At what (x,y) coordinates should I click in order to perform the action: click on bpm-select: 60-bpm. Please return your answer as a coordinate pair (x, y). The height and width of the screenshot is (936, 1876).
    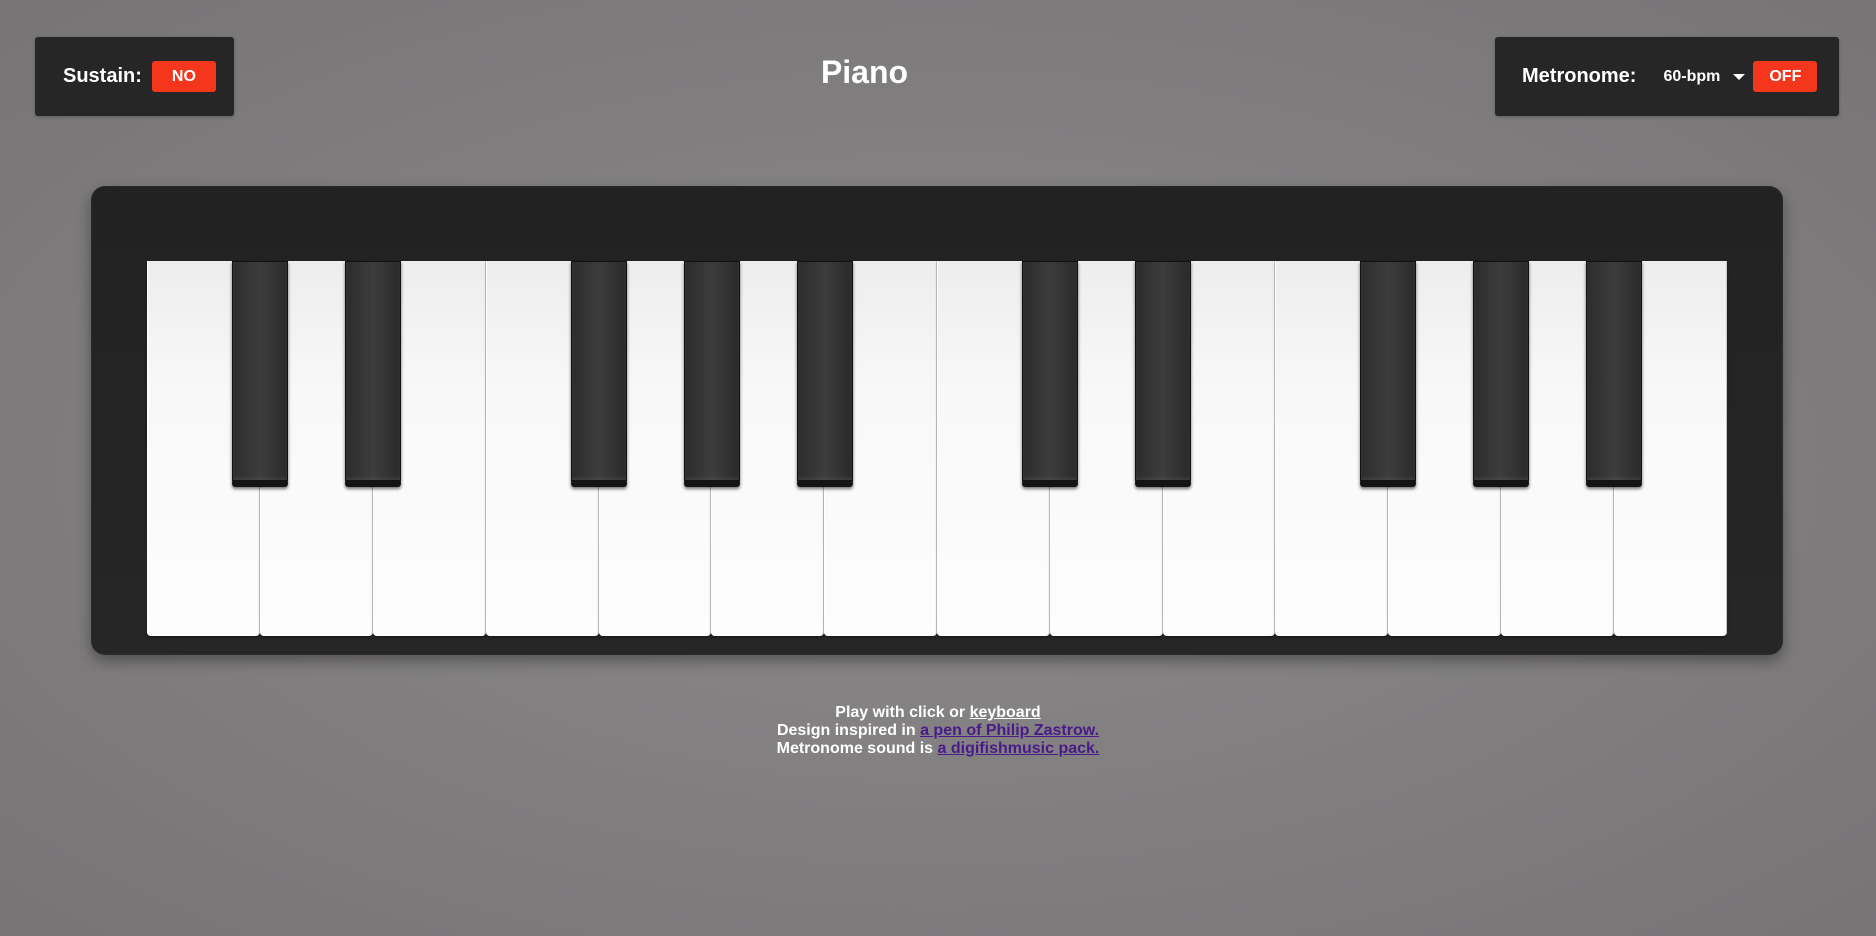
    Looking at the image, I should click on (1704, 76).